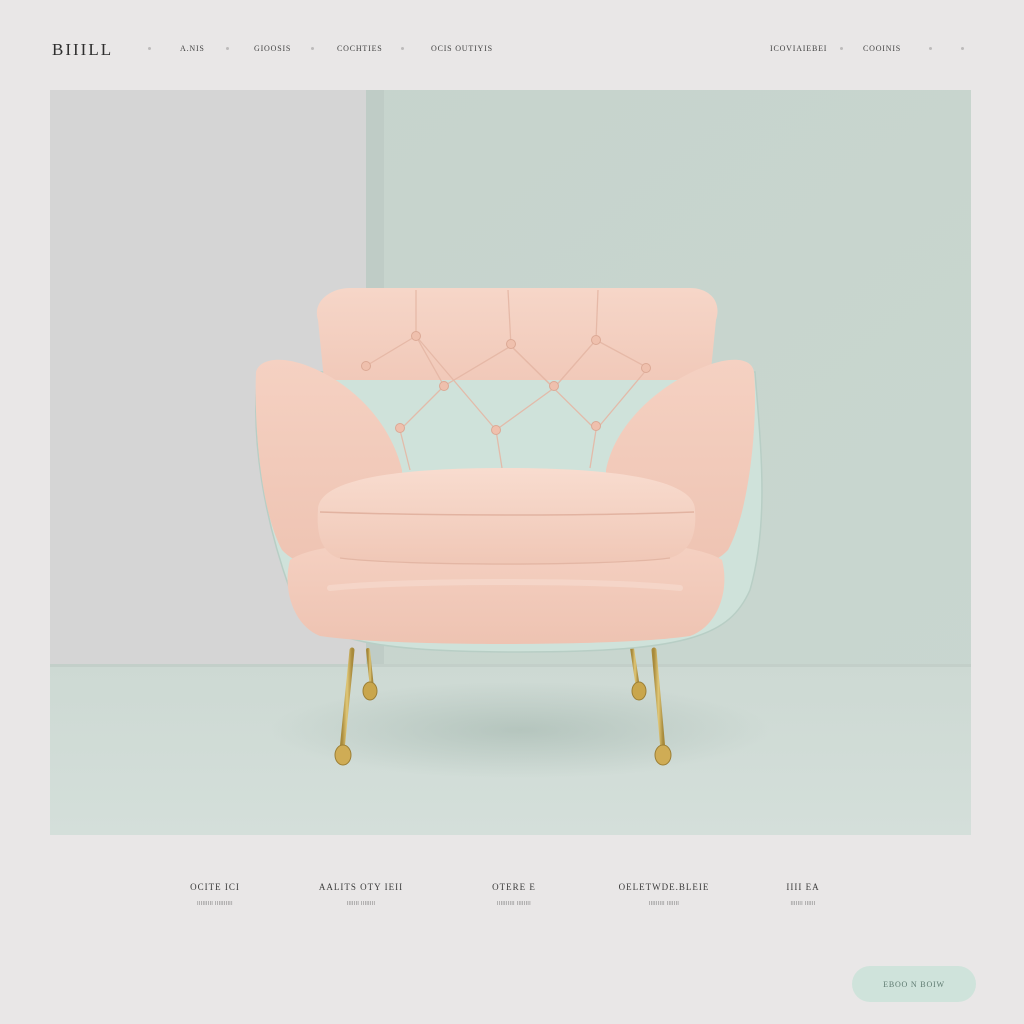 This screenshot has width=1024, height=1024. What do you see at coordinates (803, 887) in the screenshot?
I see `feature-title: IIII EA` at bounding box center [803, 887].